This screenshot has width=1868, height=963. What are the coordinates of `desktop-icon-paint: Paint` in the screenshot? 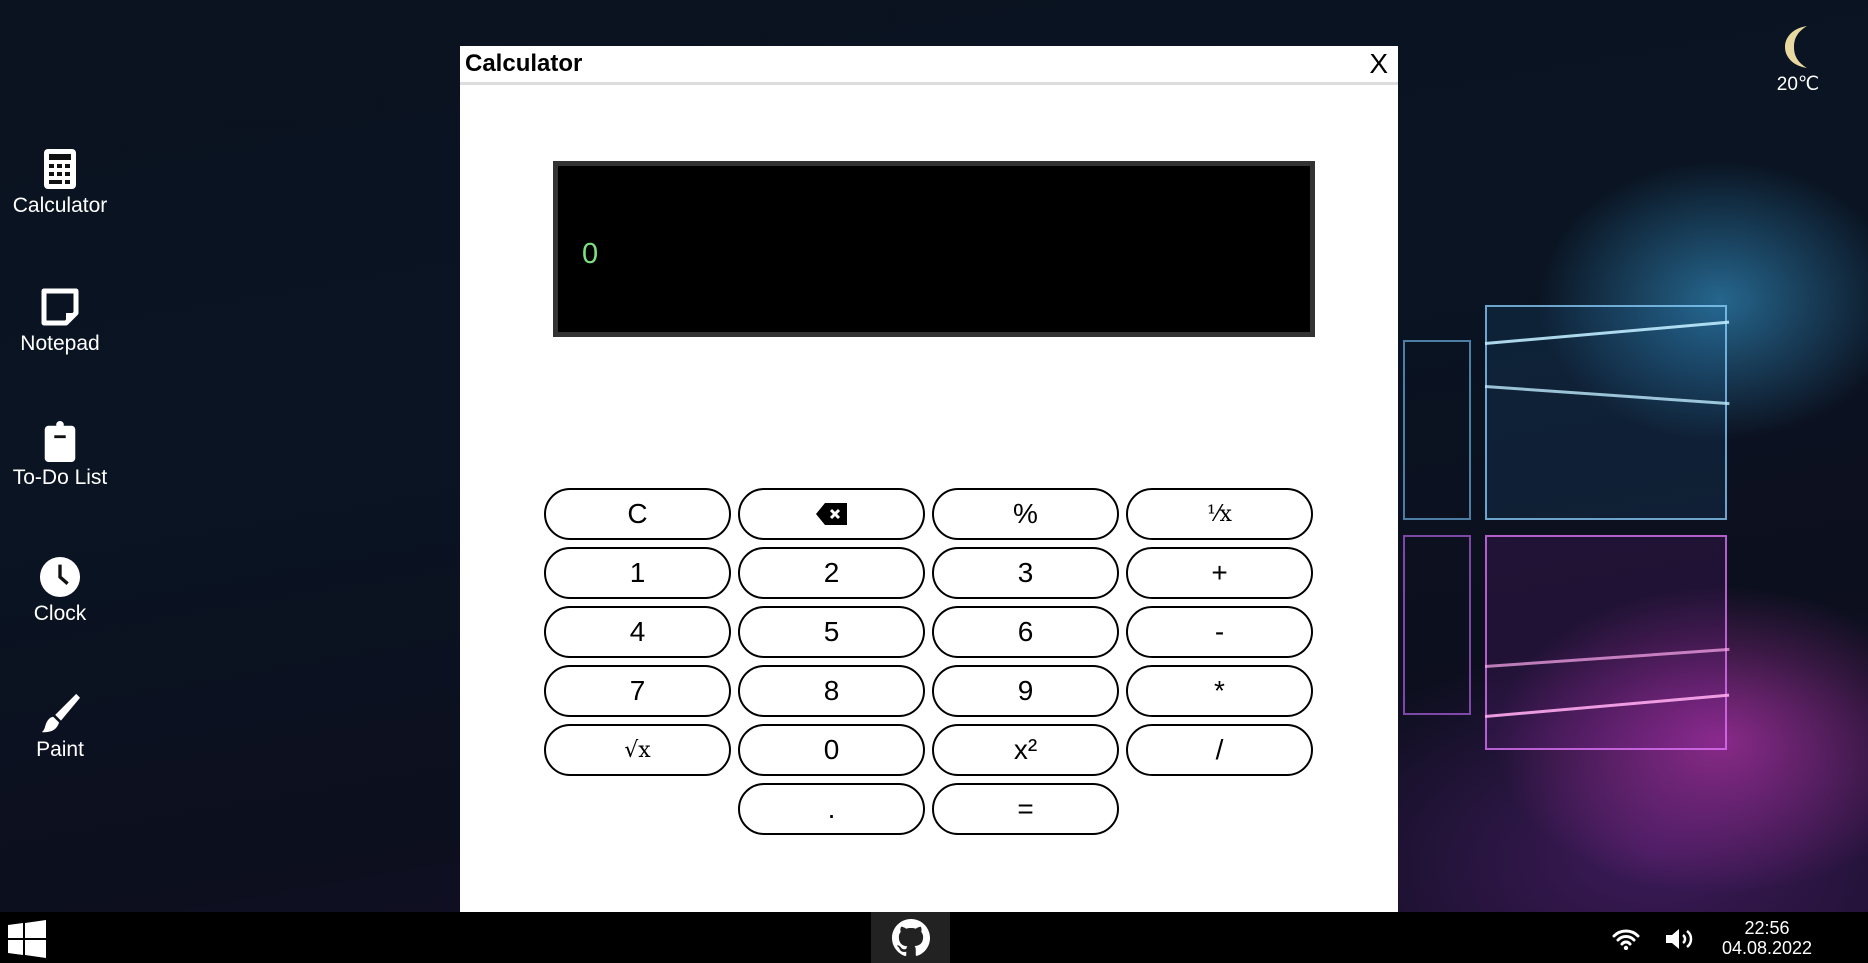 It's located at (60, 727).